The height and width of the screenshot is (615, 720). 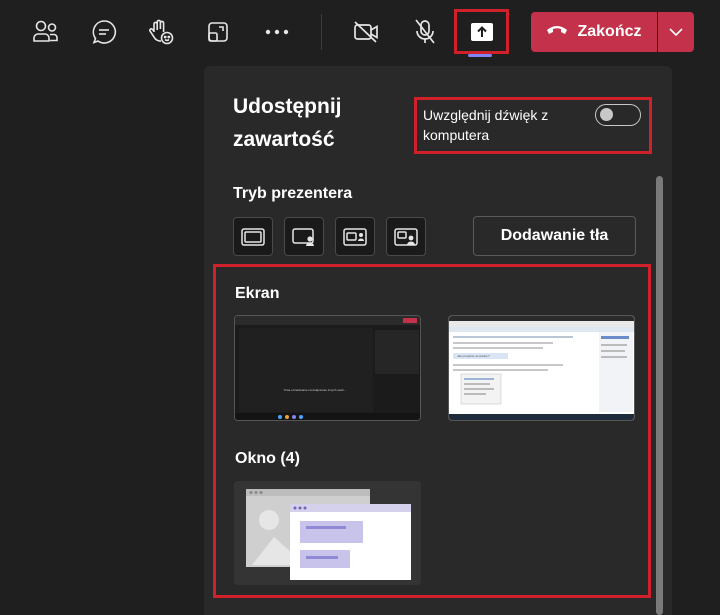 I want to click on mode-reporter-button, so click(x=406, y=236).